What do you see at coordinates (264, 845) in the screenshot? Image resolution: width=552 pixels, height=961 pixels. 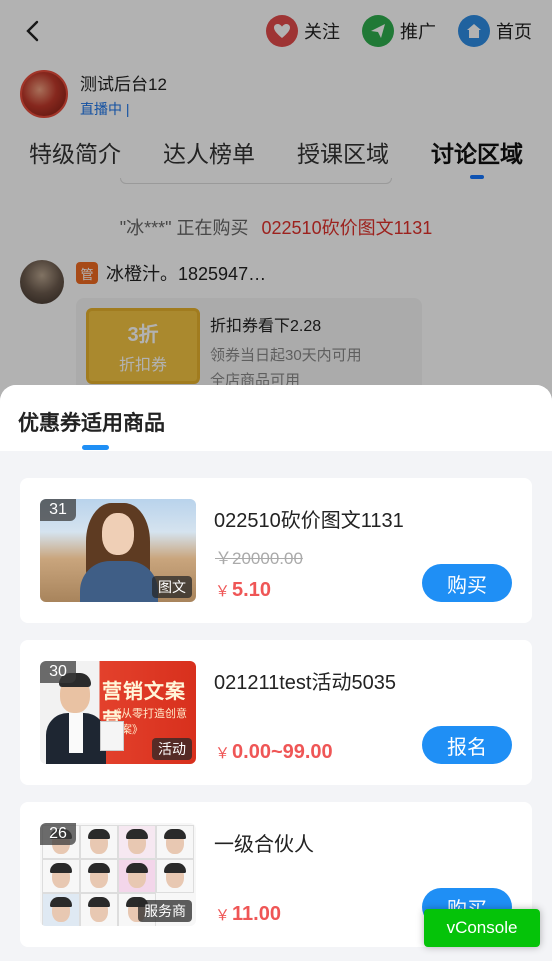 I see `product-title: 一级合伙人` at bounding box center [264, 845].